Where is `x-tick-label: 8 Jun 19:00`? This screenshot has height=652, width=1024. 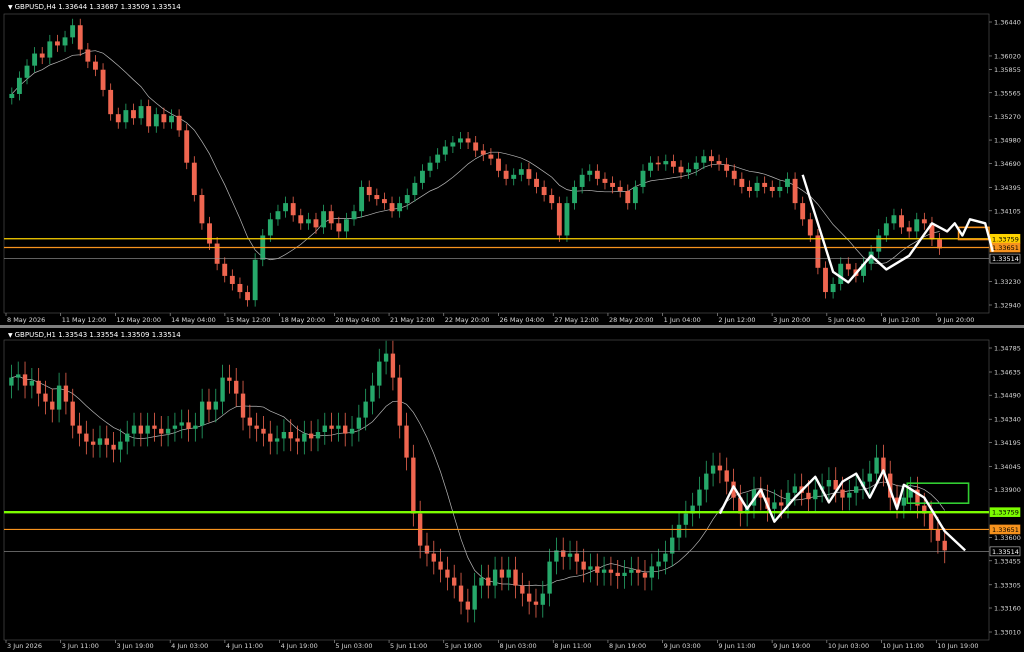
x-tick-label: 8 Jun 19:00 is located at coordinates (627, 646).